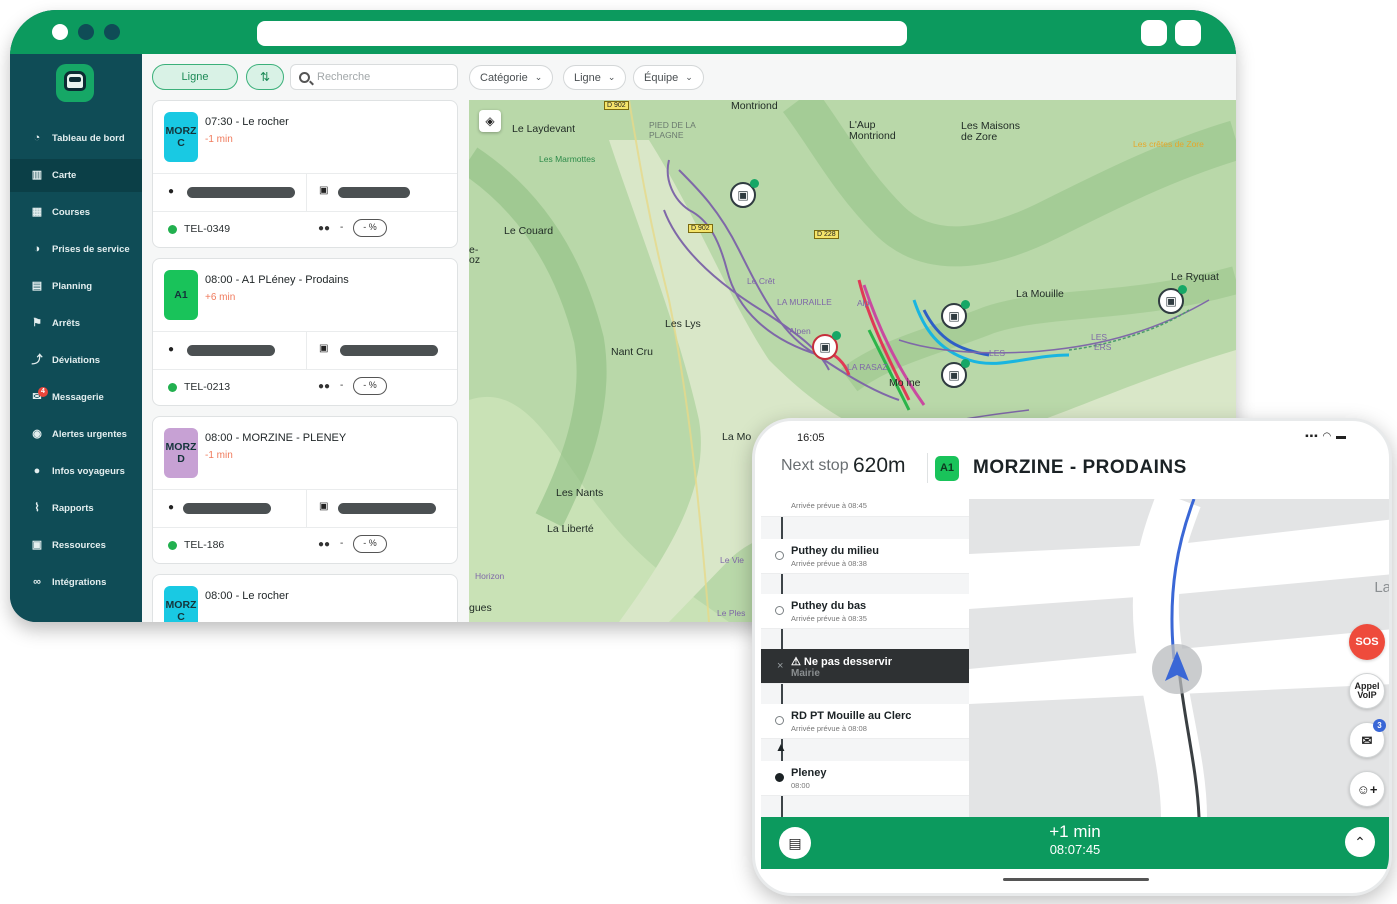  I want to click on sidebar-item-infos-voyageurs: ● Infos voyageurs, so click(76, 471).